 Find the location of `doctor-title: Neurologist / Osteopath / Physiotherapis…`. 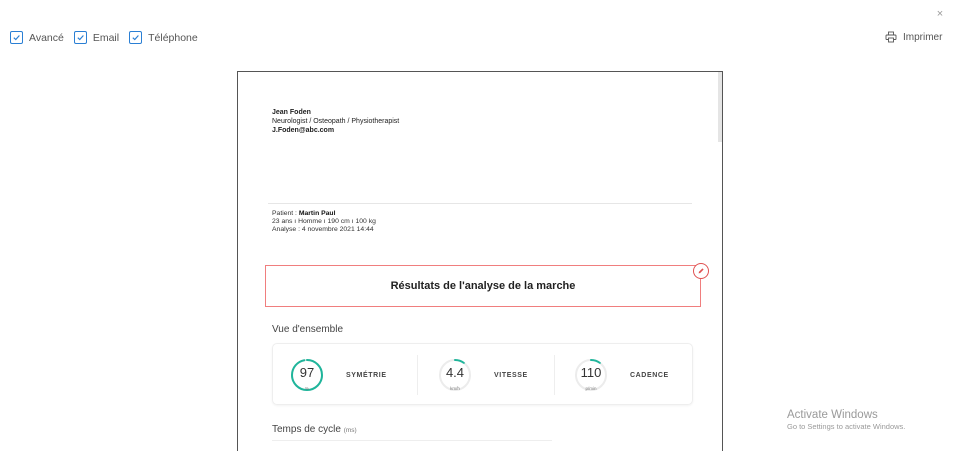

doctor-title: Neurologist / Osteopath / Physiotherapis… is located at coordinates (336, 121).